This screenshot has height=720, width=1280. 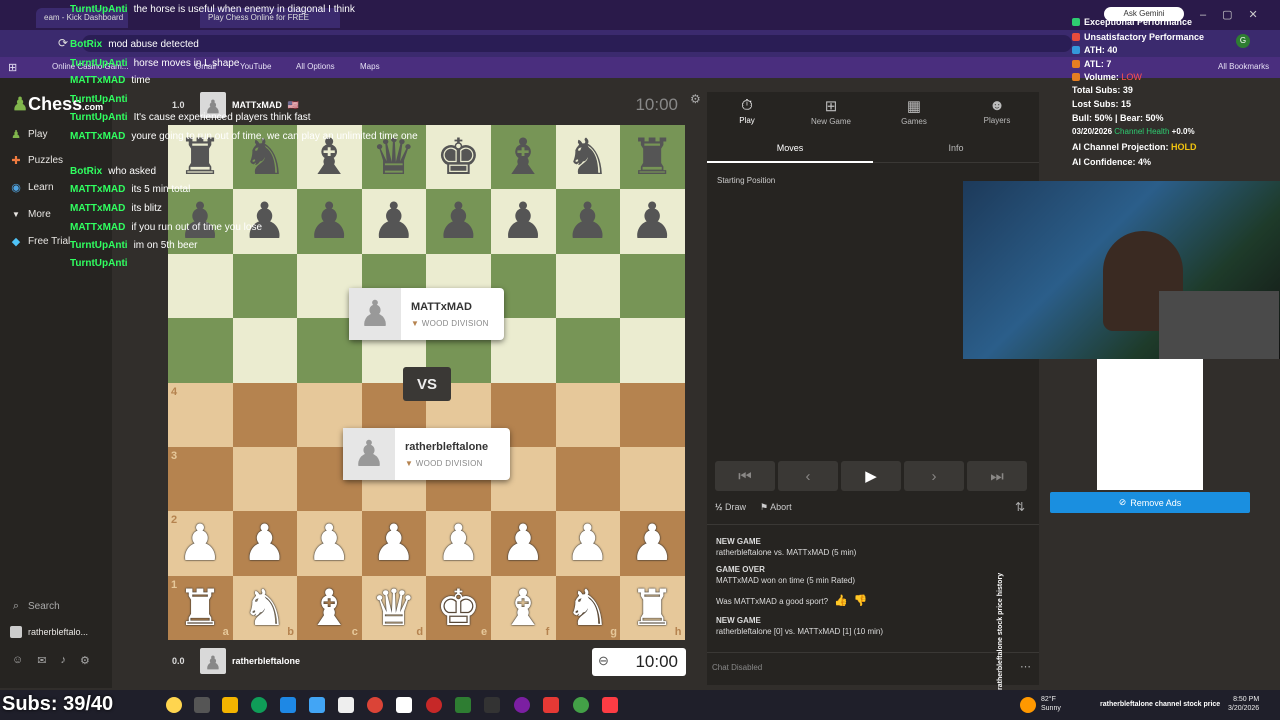 I want to click on record-icon, so click(x=434, y=705).